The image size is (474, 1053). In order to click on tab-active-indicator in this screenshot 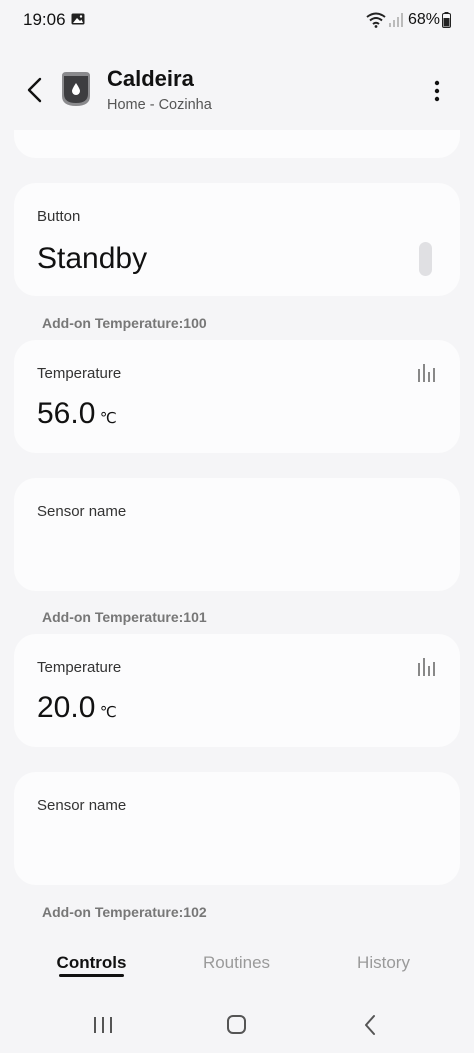, I will do `click(91, 975)`.